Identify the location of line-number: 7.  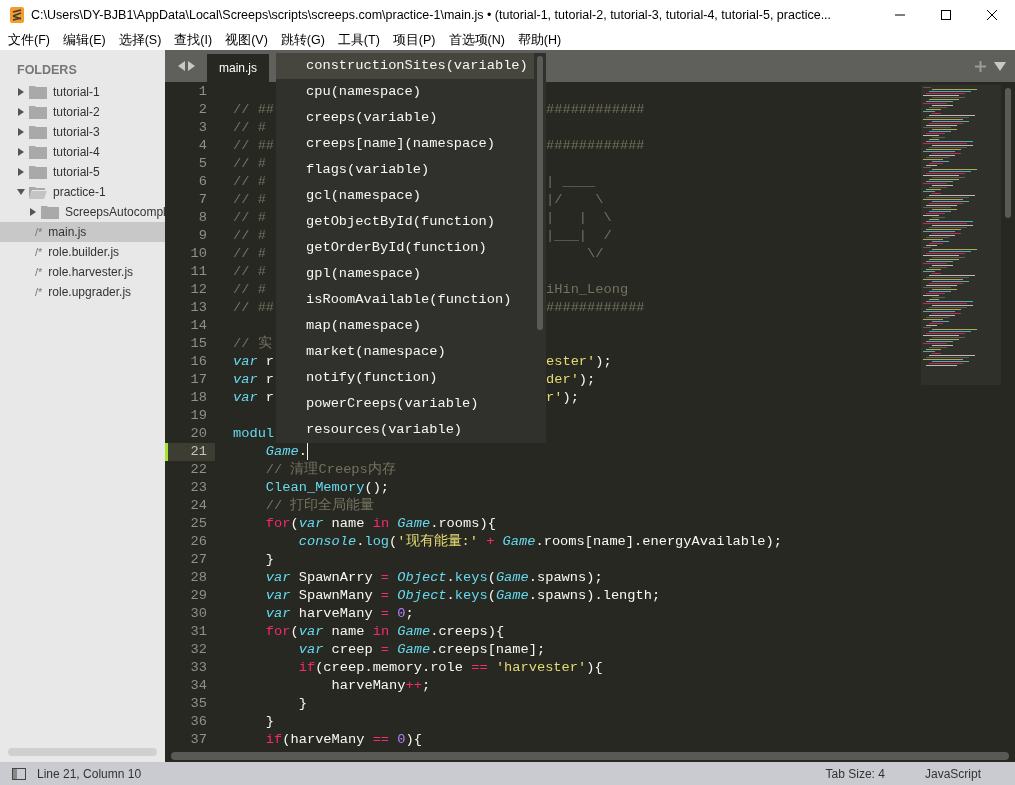
(202, 200).